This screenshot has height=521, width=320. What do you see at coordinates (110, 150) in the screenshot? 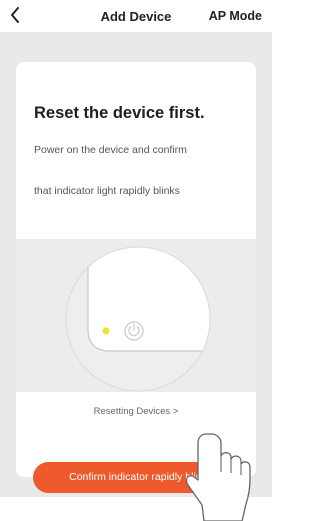
I see `instruction-line-1: Power on the device and confirm` at bounding box center [110, 150].